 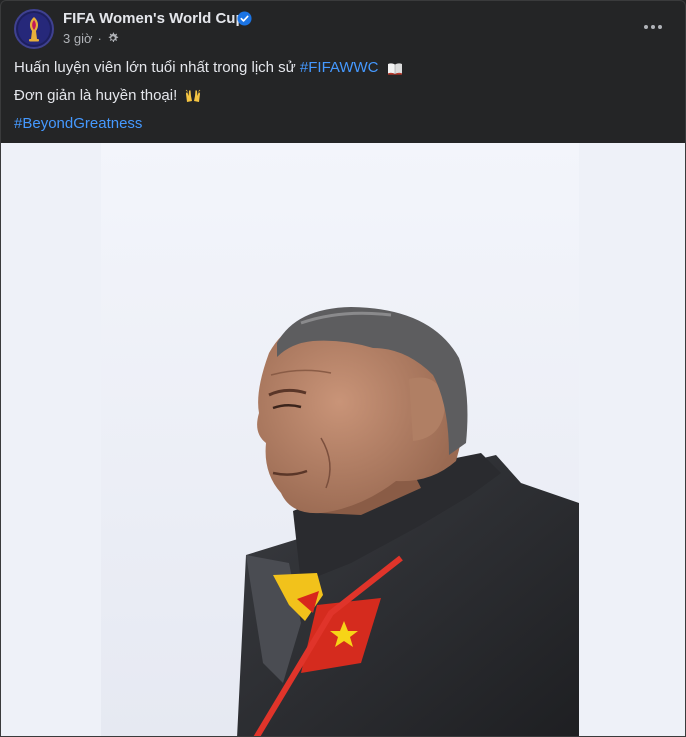 I want to click on page-avatar, so click(x=34, y=29).